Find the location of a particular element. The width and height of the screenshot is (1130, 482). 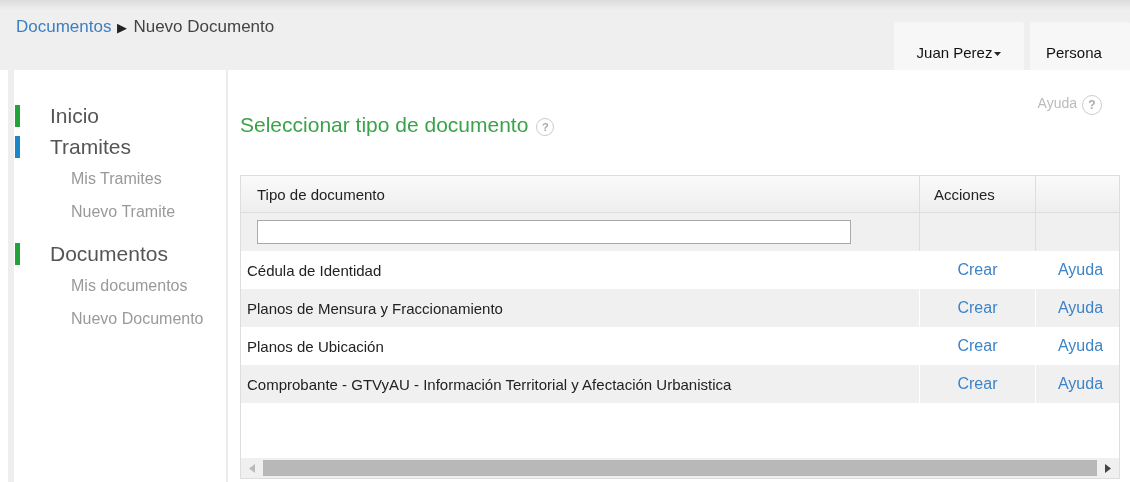

table-cell: Planos de Ubicación is located at coordinates (315, 346).